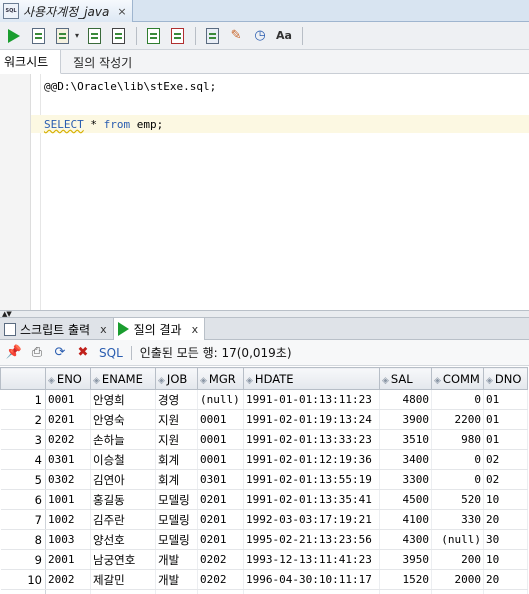 The image size is (529, 594). I want to click on cell-hdate: 1995-02-21:13:23:56, so click(311, 539).